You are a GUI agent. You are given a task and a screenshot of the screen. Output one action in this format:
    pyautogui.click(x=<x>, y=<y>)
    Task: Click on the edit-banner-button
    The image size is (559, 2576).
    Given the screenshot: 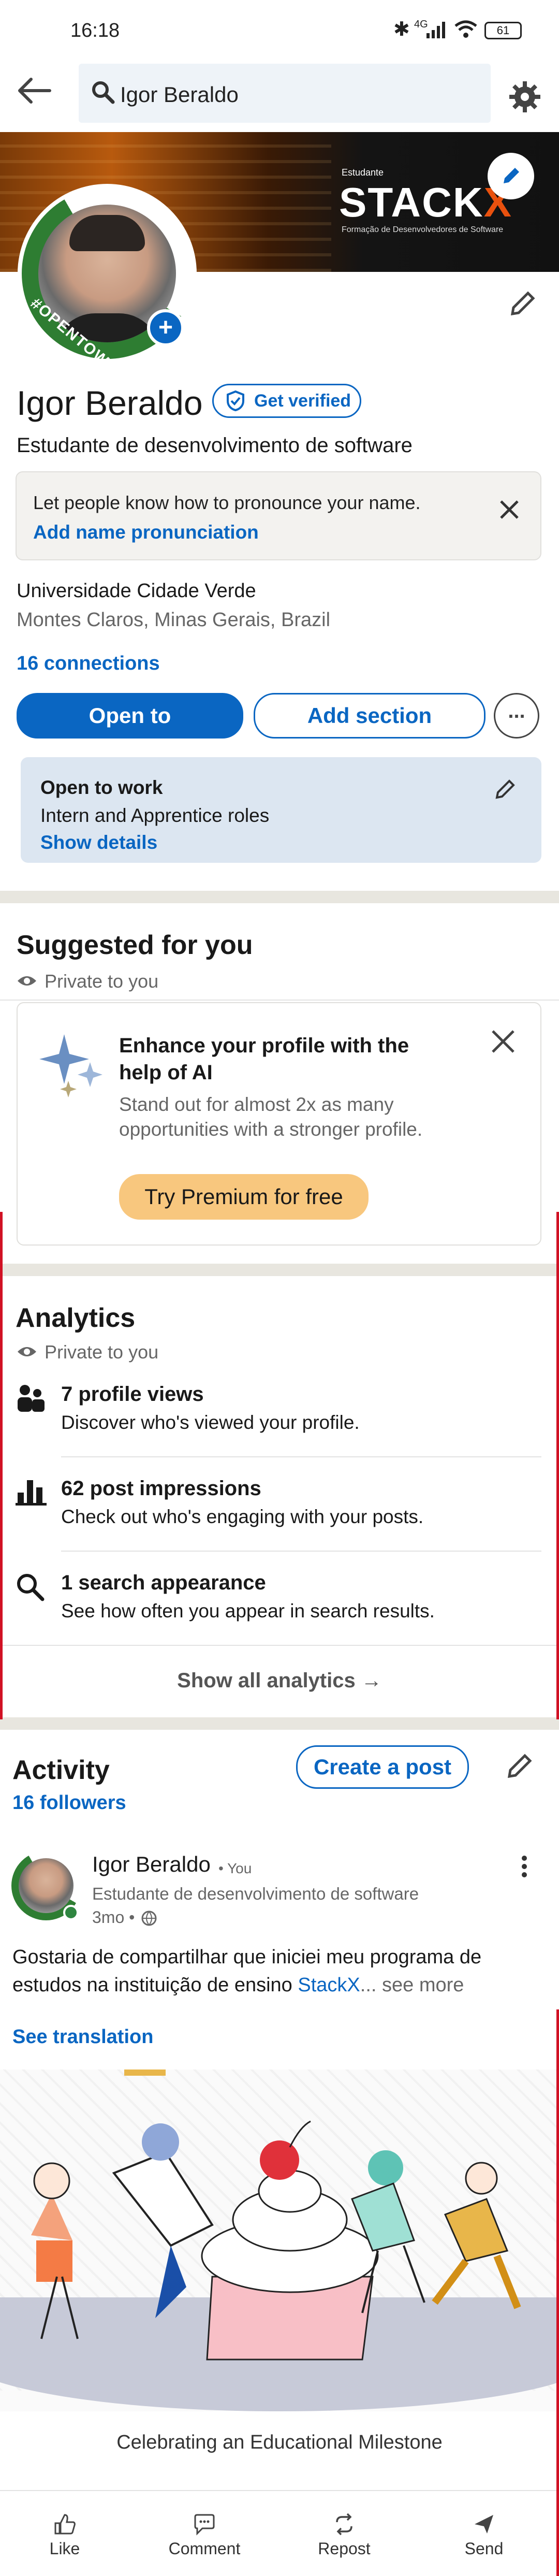 What is the action you would take?
    pyautogui.click(x=511, y=176)
    